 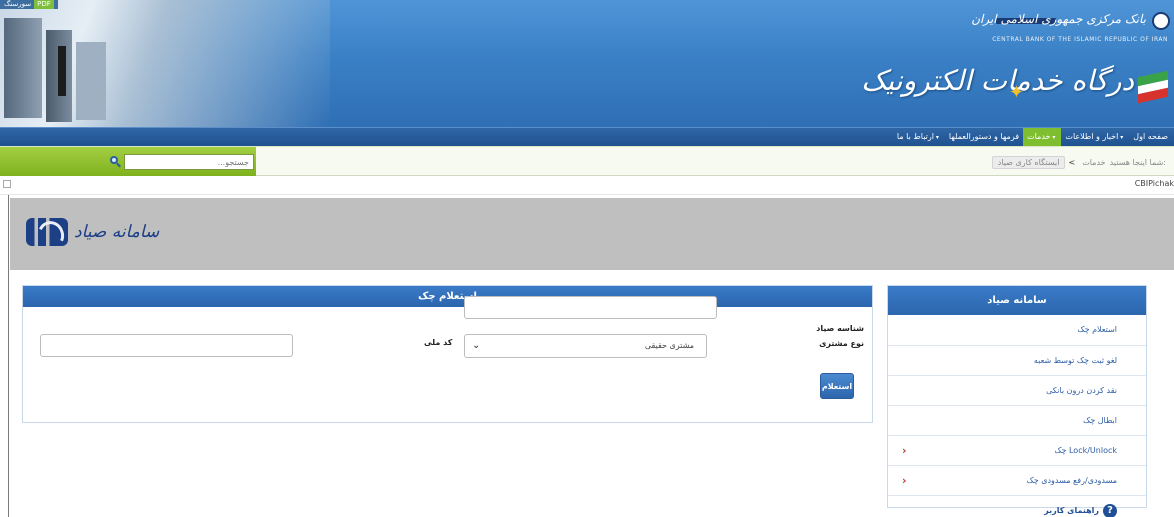 What do you see at coordinates (1137, 162) in the screenshot?
I see `breadcrumb-prefix: شما اینجا هستید:` at bounding box center [1137, 162].